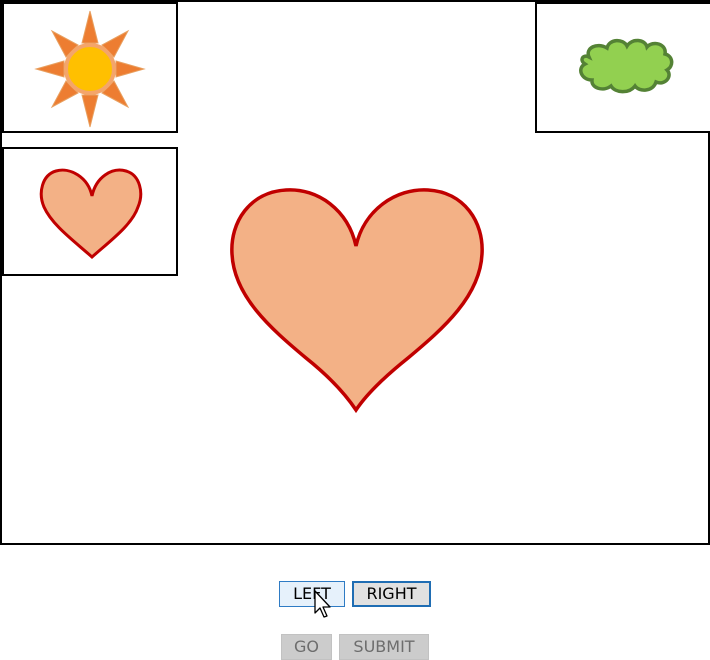 This screenshot has height=660, width=710. What do you see at coordinates (357, 301) in the screenshot?
I see `center-heart-shape` at bounding box center [357, 301].